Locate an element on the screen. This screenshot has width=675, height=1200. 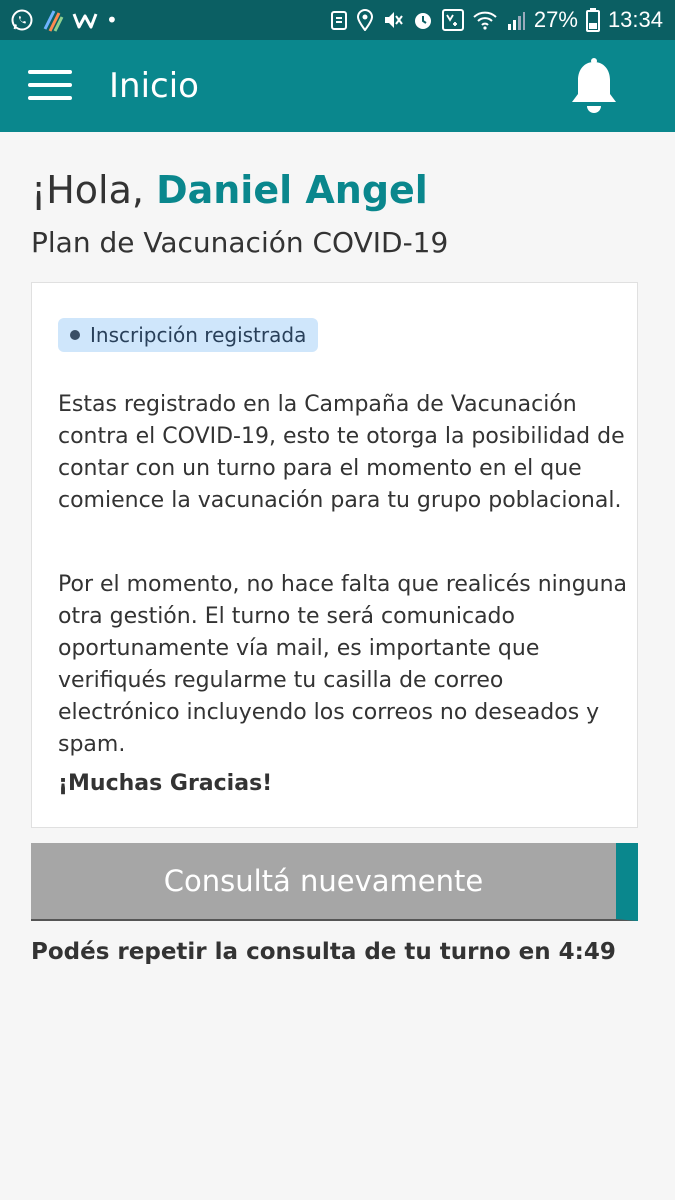
w-app-icon is located at coordinates (85, 20).